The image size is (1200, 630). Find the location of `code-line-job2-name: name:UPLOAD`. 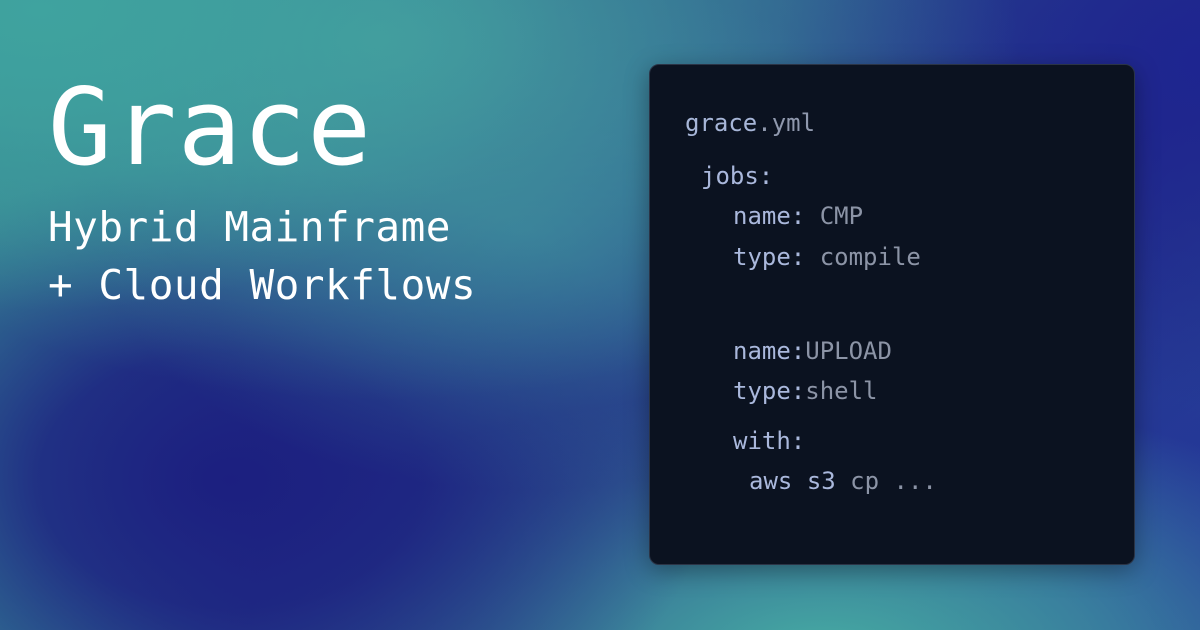

code-line-job2-name: name:UPLOAD is located at coordinates (812, 351).